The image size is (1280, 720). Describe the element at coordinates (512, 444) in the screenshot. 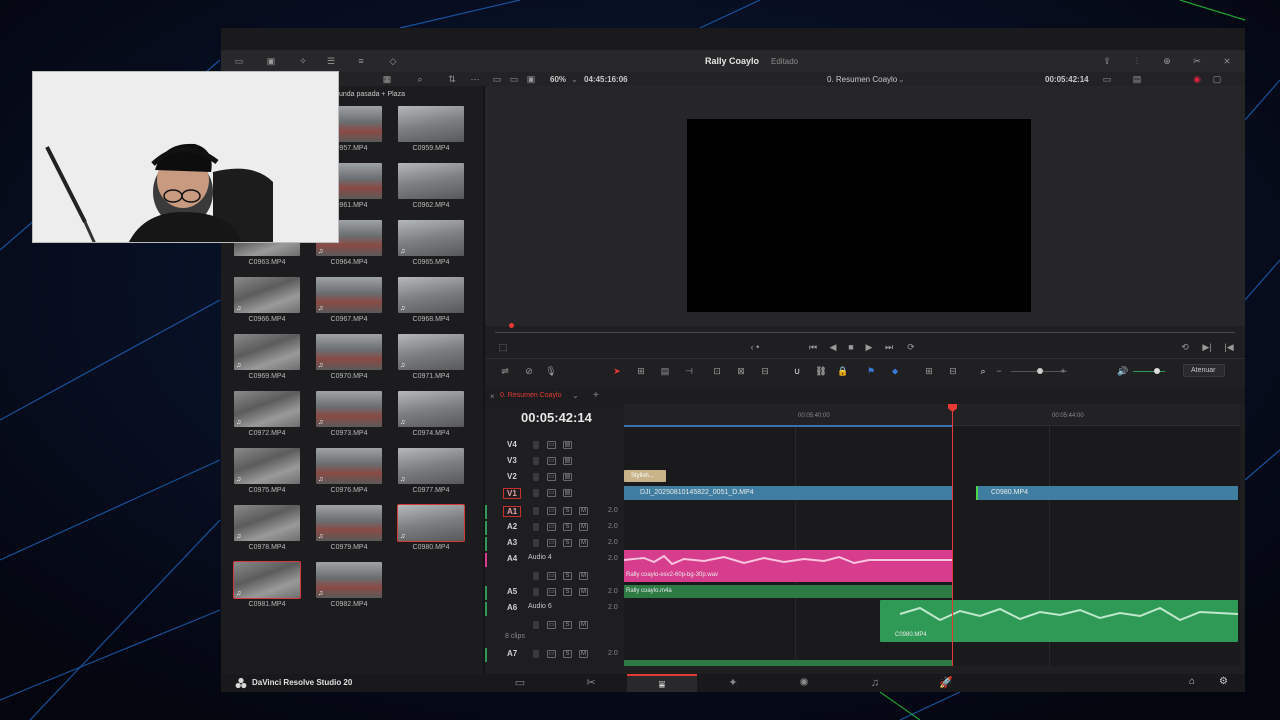

I see `track-id: V4` at that location.